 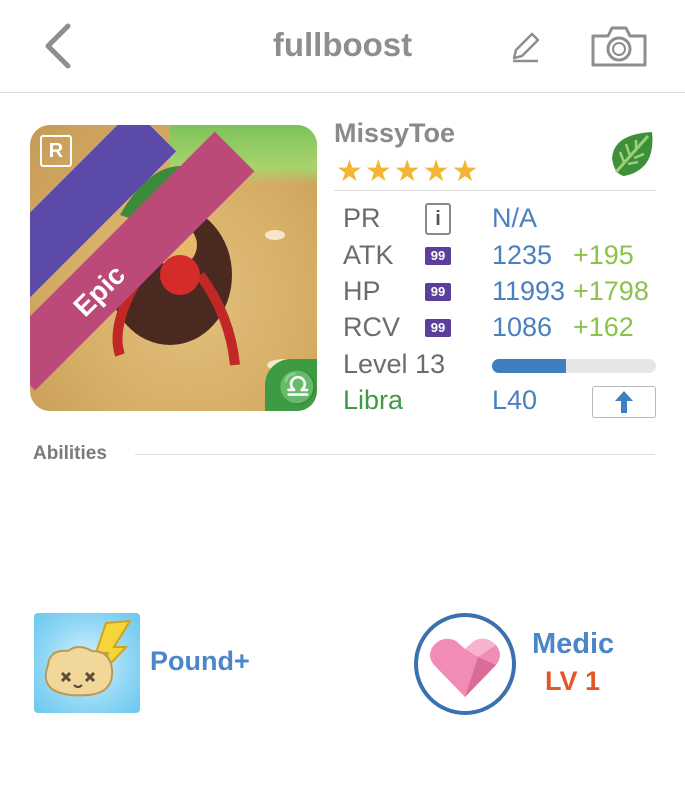 I want to click on abilities-divider, so click(x=395, y=454).